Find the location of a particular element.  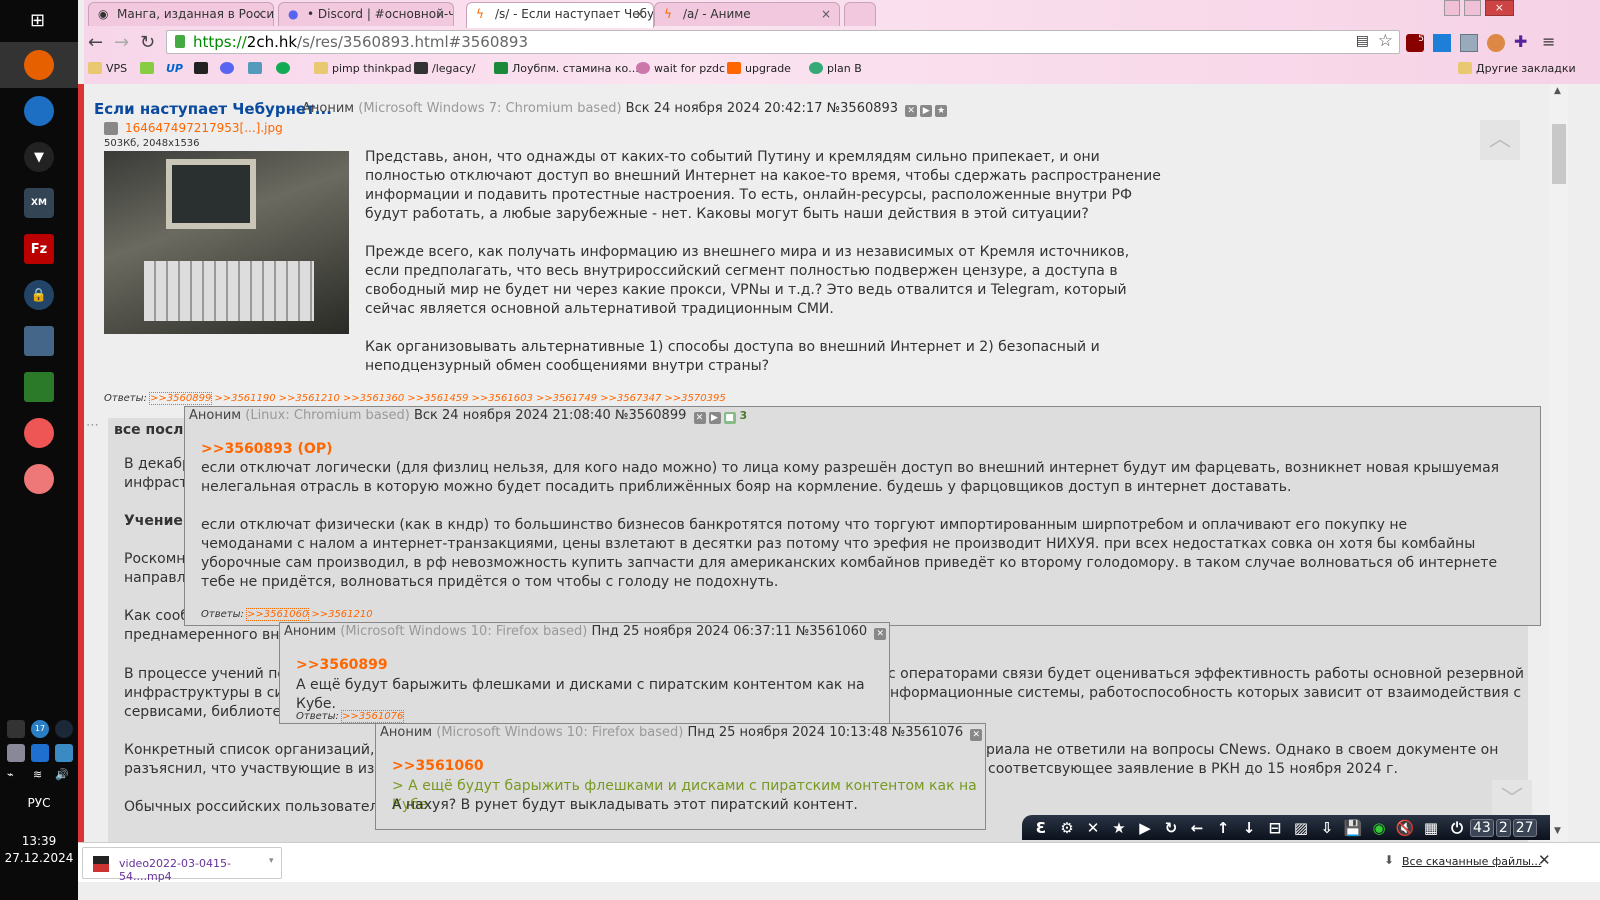

reply-link: >>3561076 is located at coordinates (373, 716).